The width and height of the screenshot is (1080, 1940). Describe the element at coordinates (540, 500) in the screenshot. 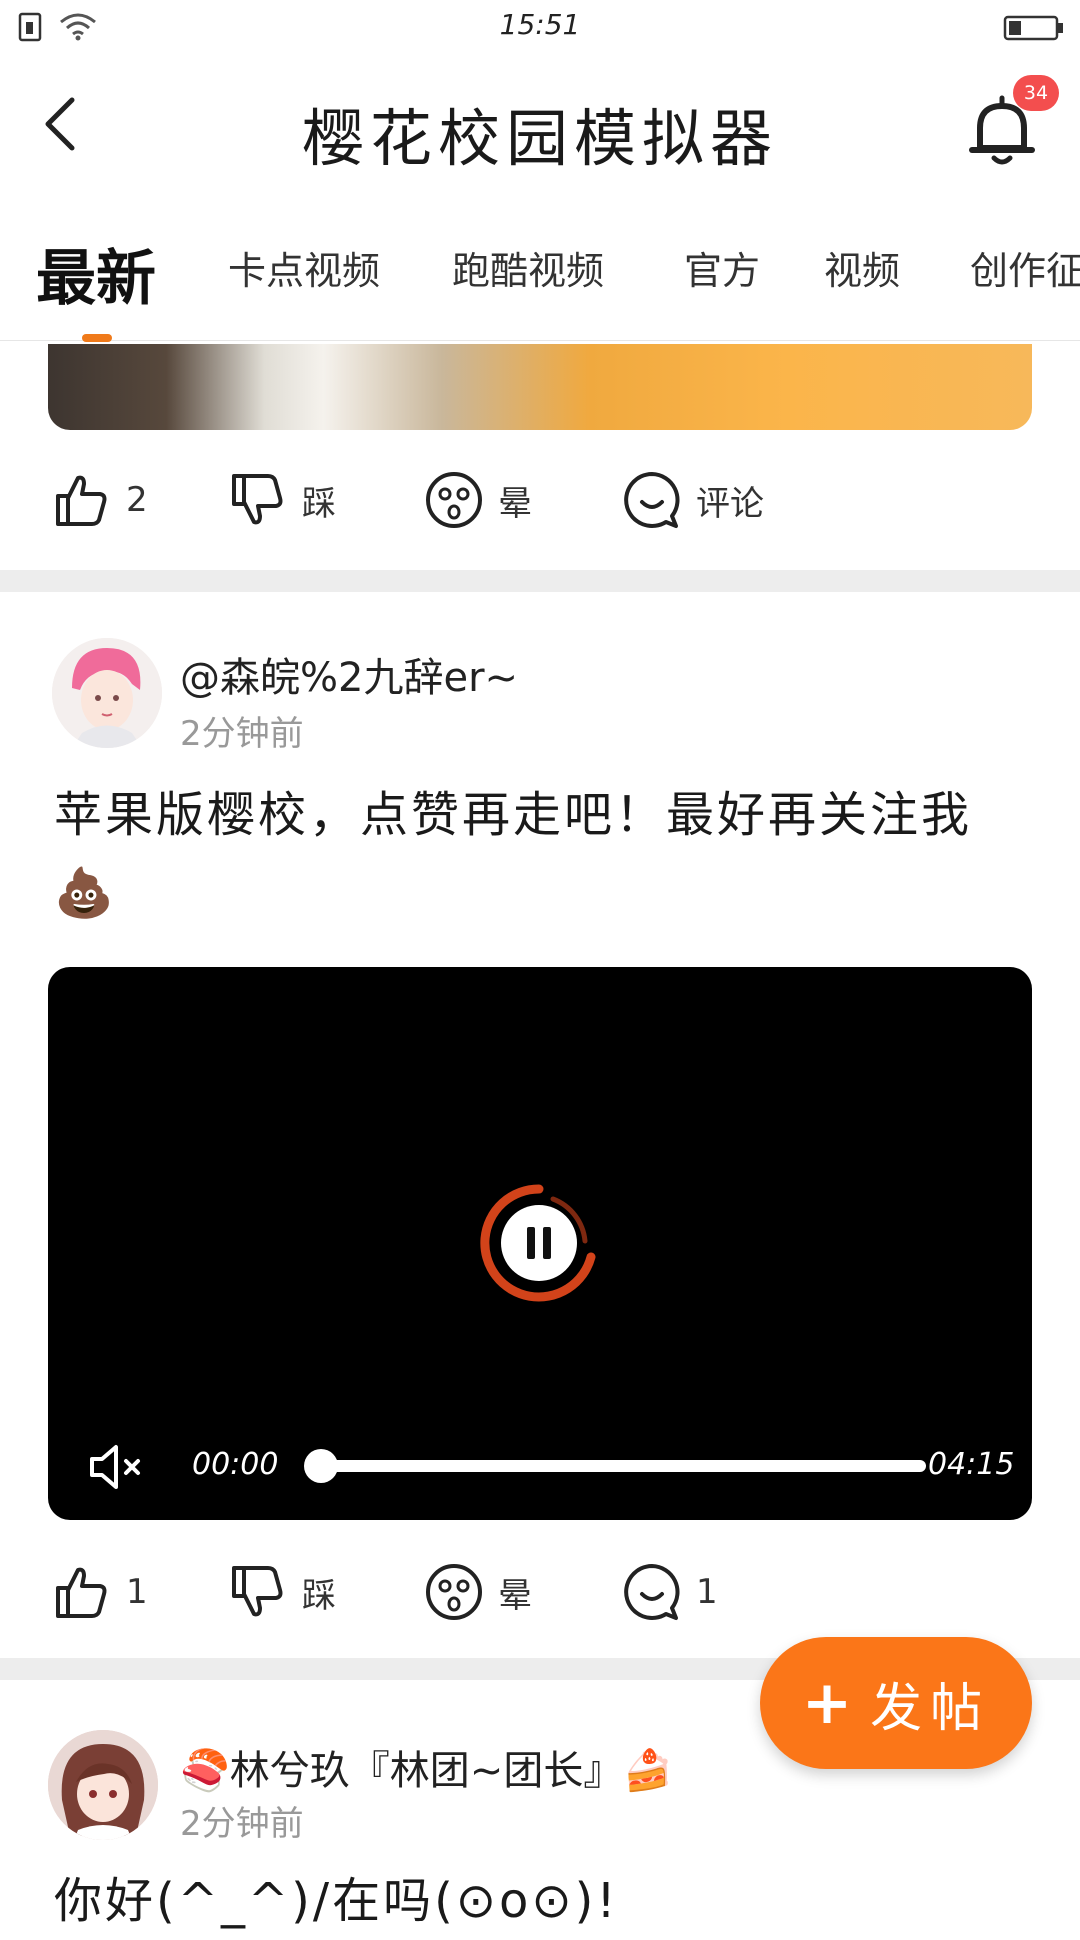

I see `post-actions: 2 踩 晕 评论` at that location.